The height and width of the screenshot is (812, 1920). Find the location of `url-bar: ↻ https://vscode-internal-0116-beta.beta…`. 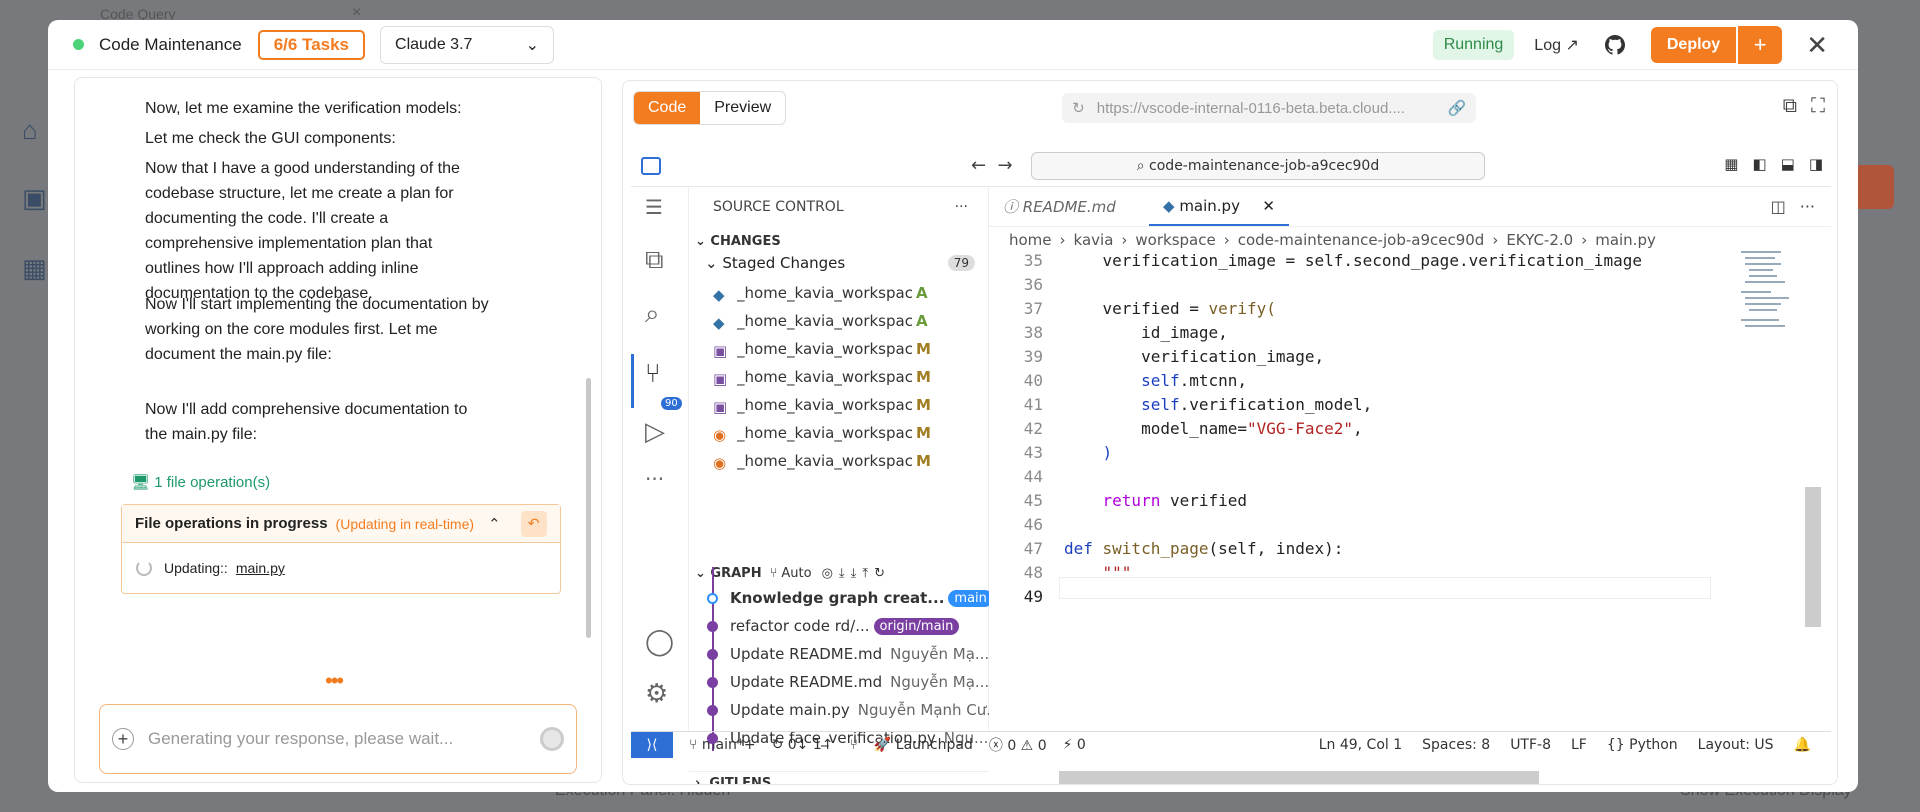

url-bar: ↻ https://vscode-internal-0116-beta.beta… is located at coordinates (1269, 108).